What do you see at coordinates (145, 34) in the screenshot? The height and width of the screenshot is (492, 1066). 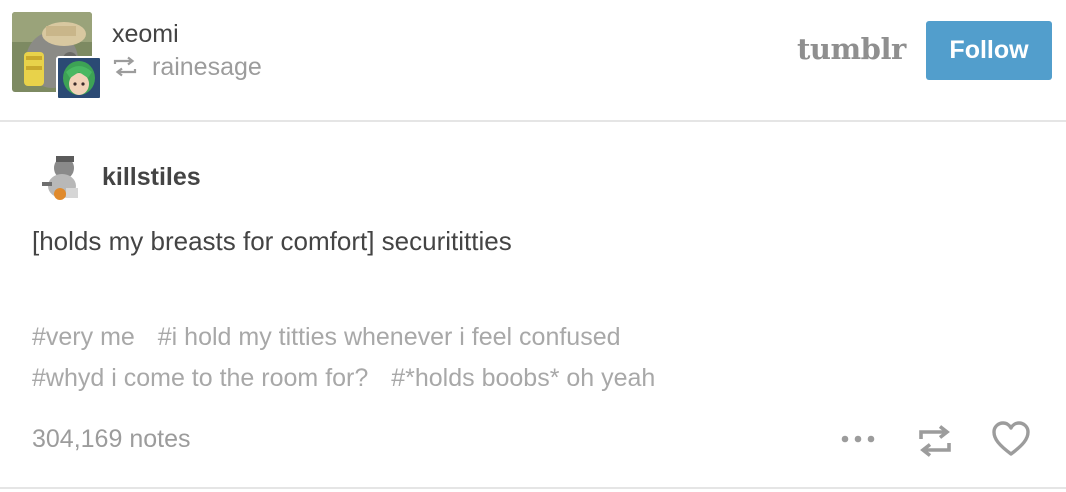 I see `username: xeomi` at bounding box center [145, 34].